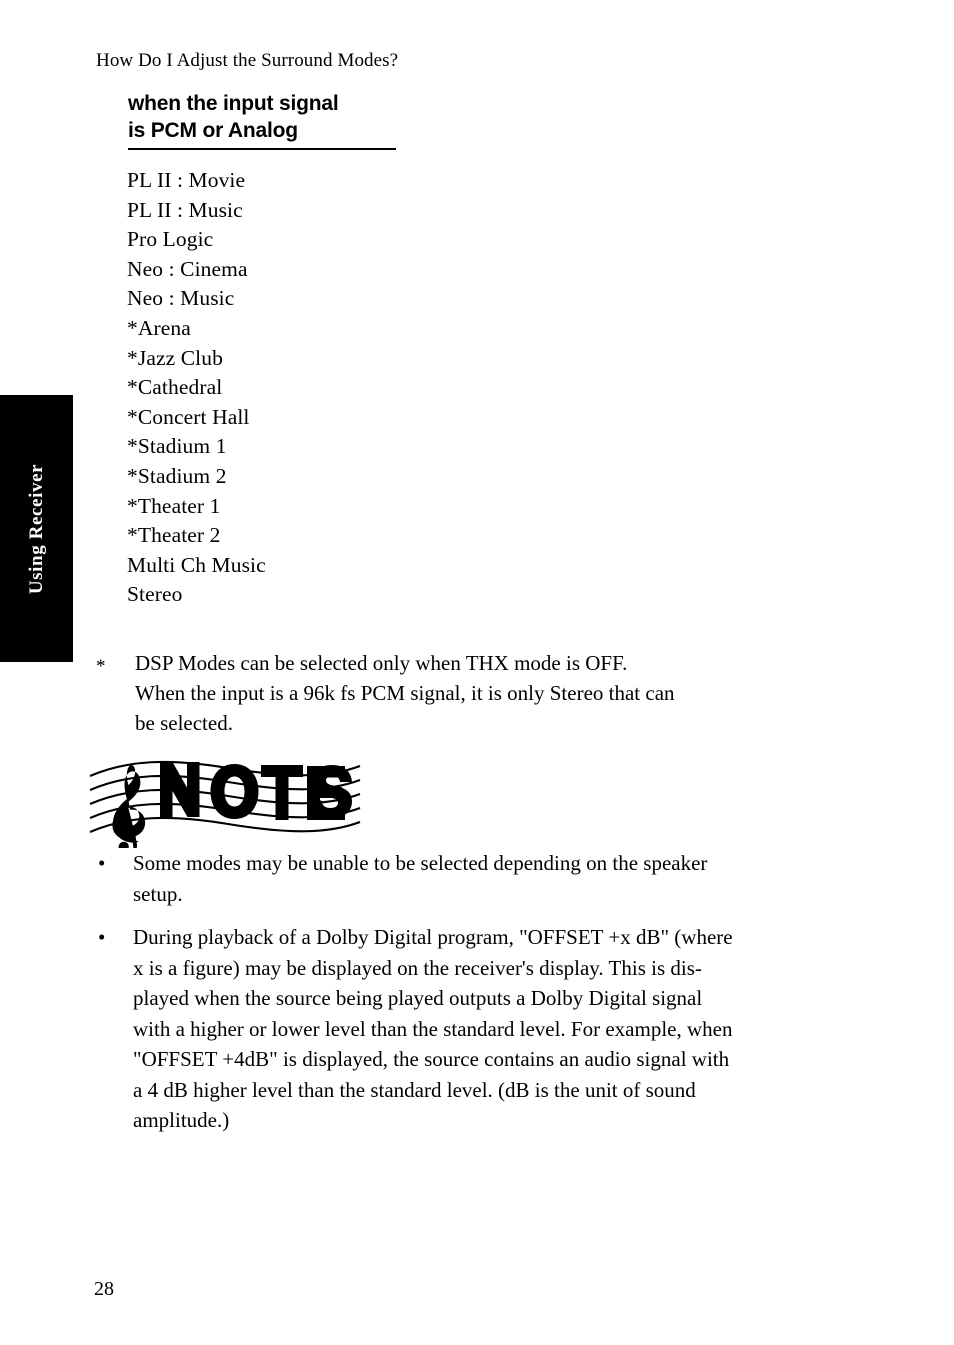  I want to click on notes-wordmark, so click(256, 791).